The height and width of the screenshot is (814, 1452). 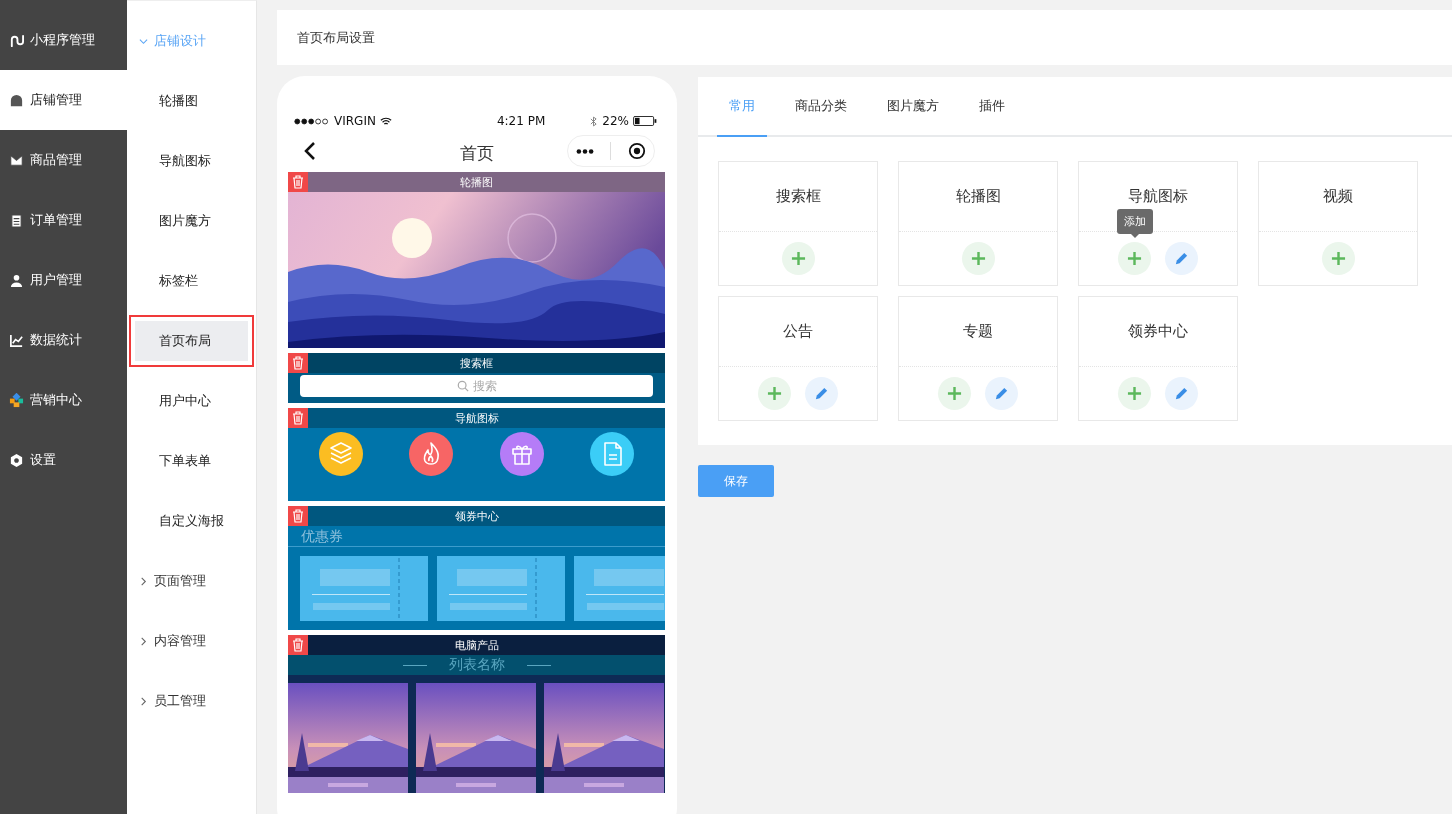 I want to click on clock-text: 4:21 PM, so click(x=520, y=121).